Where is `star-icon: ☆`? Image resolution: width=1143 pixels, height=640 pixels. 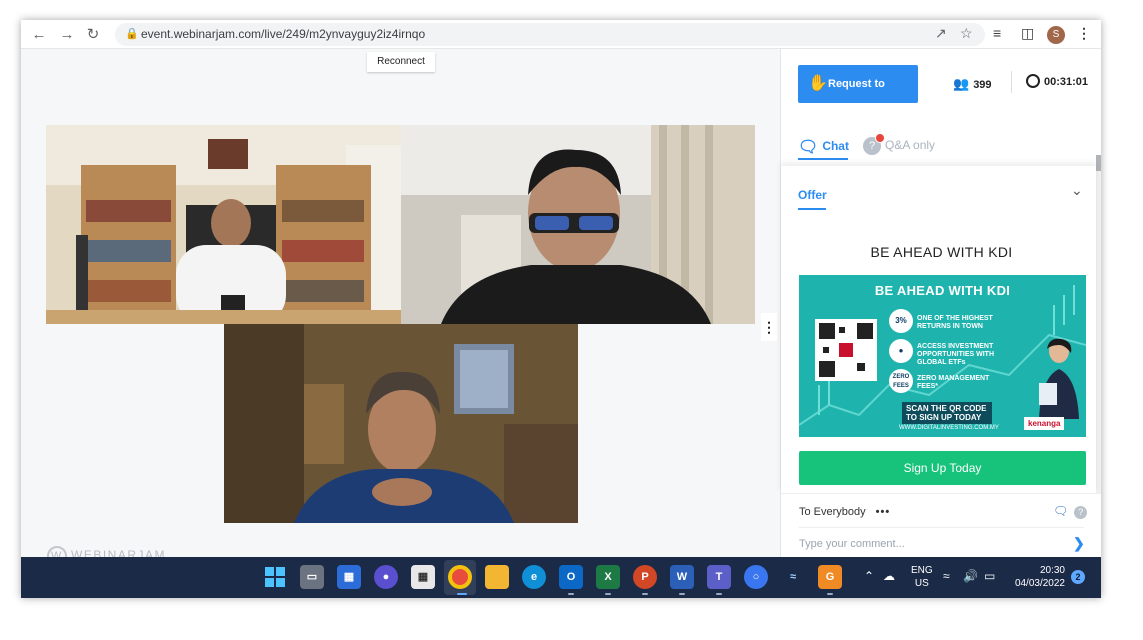
star-icon: ☆ is located at coordinates (966, 33).